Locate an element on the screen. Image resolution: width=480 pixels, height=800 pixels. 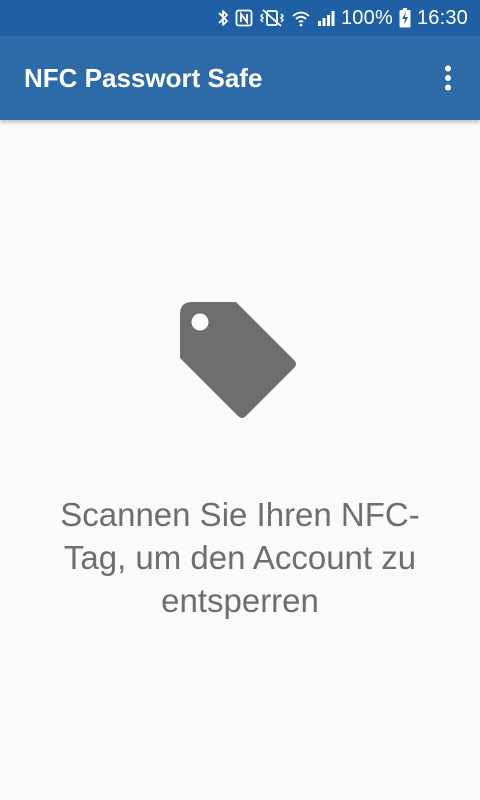
more-vert-icon is located at coordinates (448, 78).